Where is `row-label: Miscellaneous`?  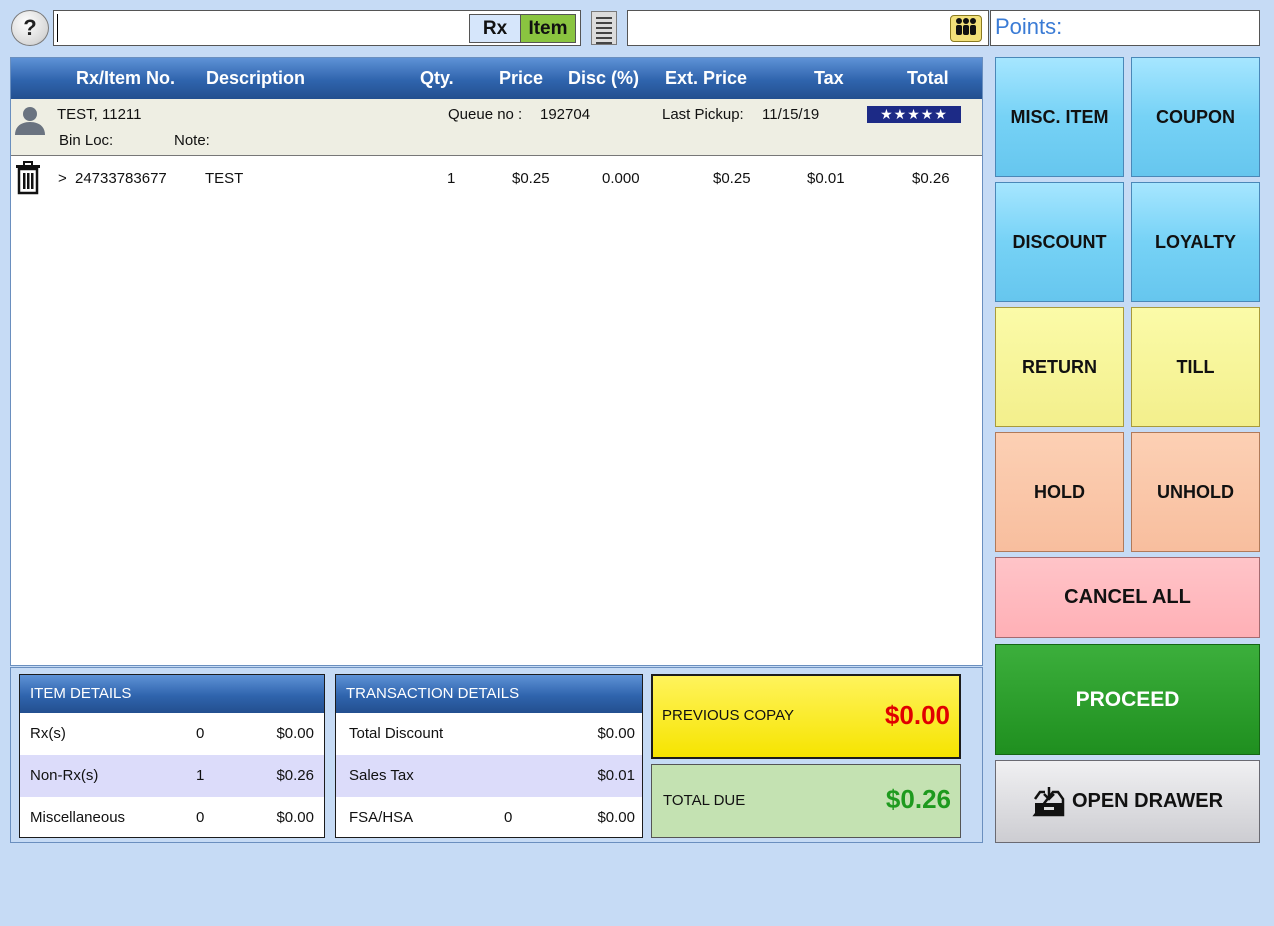
row-label: Miscellaneous is located at coordinates (78, 817).